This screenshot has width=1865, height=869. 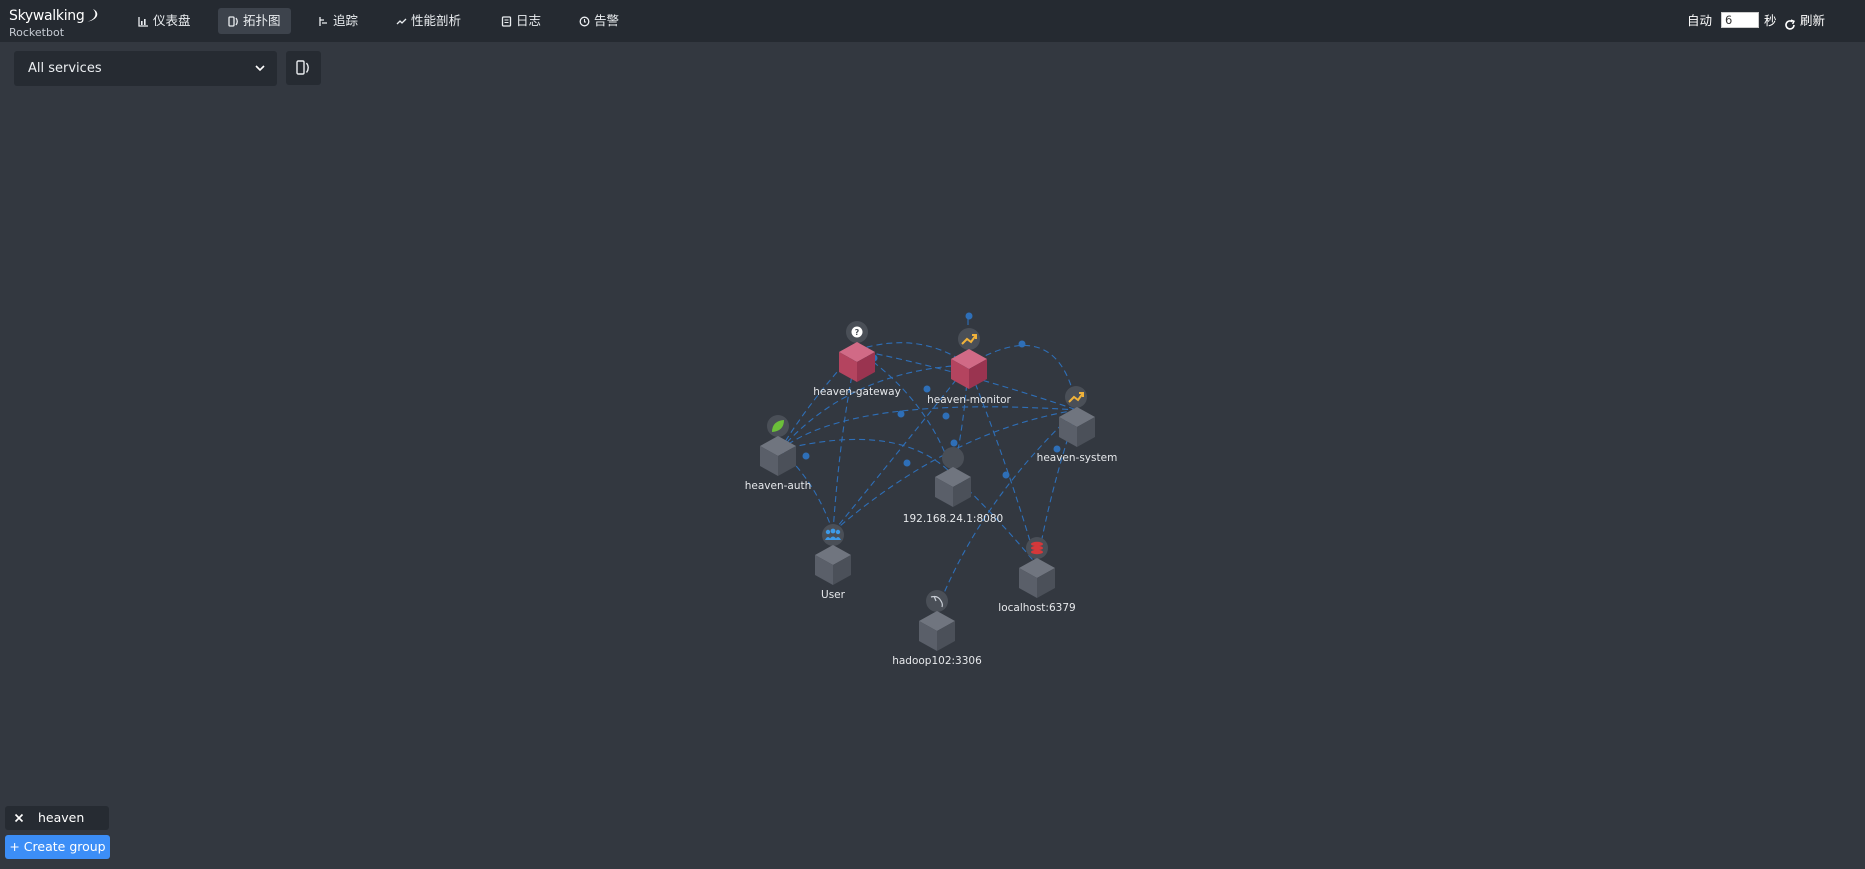 I want to click on dolphin-icon-badge, so click(x=937, y=601).